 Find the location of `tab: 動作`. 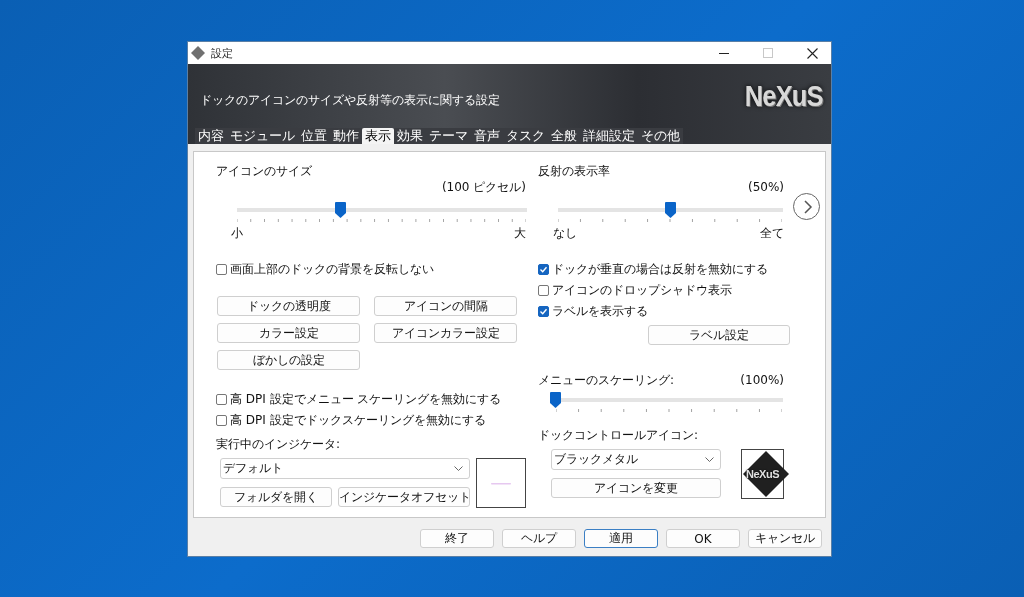

tab: 動作 is located at coordinates (346, 136).